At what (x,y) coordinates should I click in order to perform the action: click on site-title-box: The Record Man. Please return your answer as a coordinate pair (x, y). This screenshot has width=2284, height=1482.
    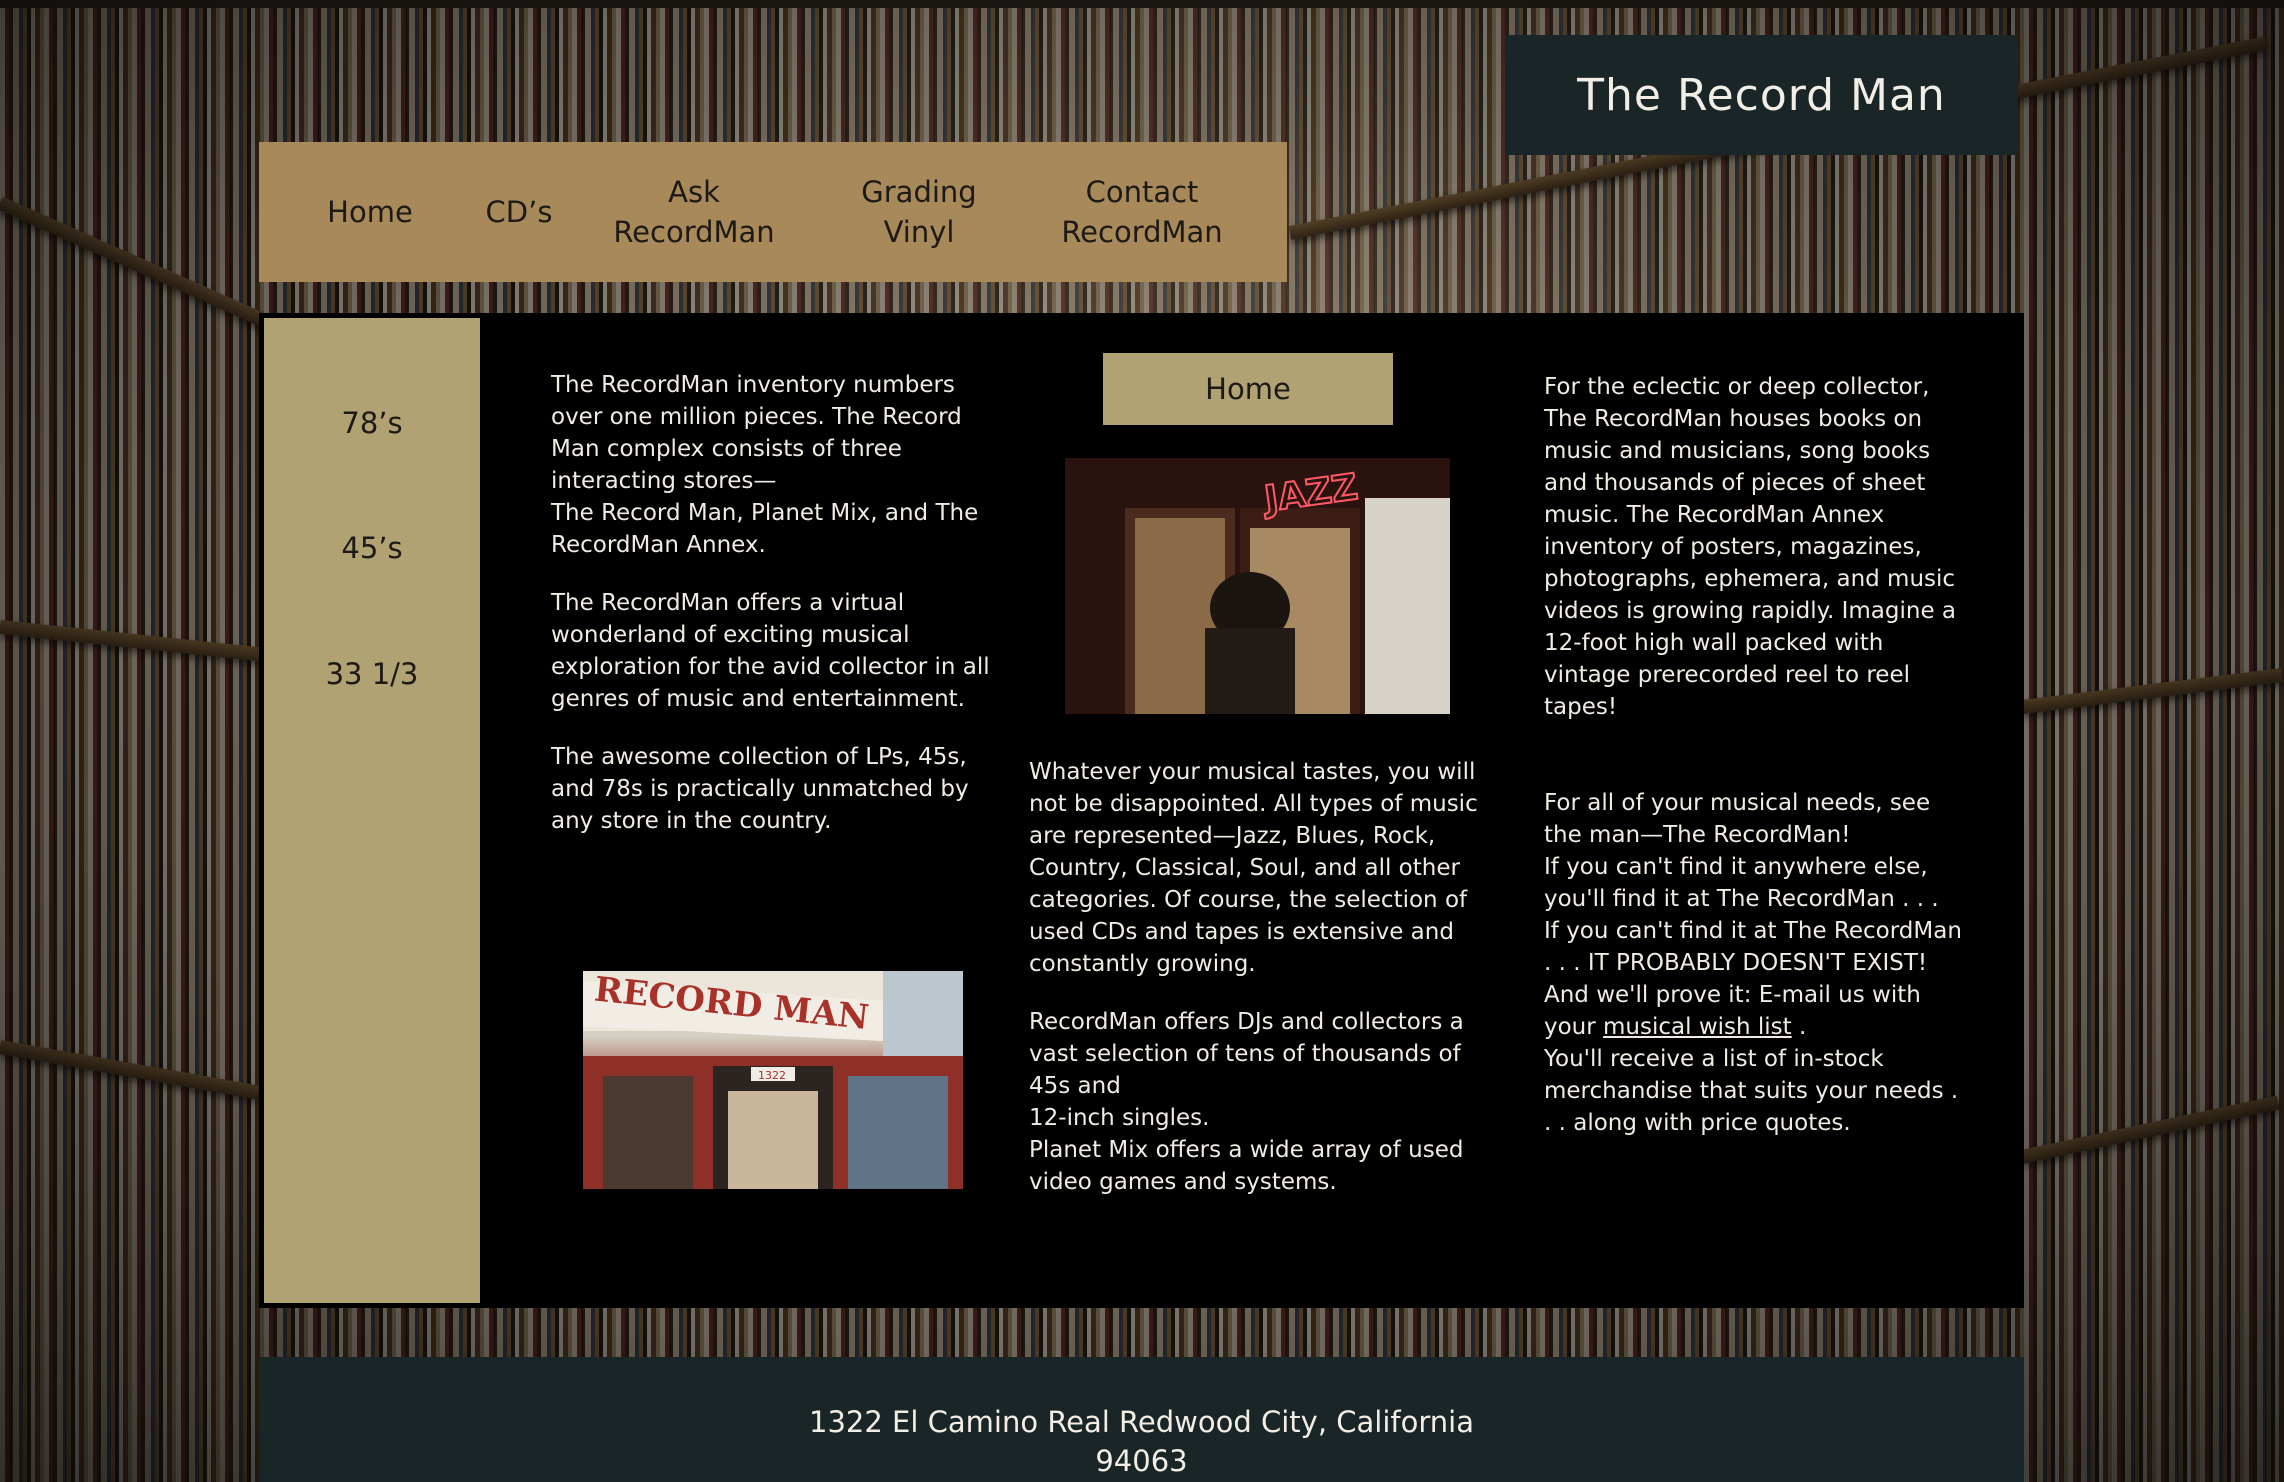
    Looking at the image, I should click on (1761, 95).